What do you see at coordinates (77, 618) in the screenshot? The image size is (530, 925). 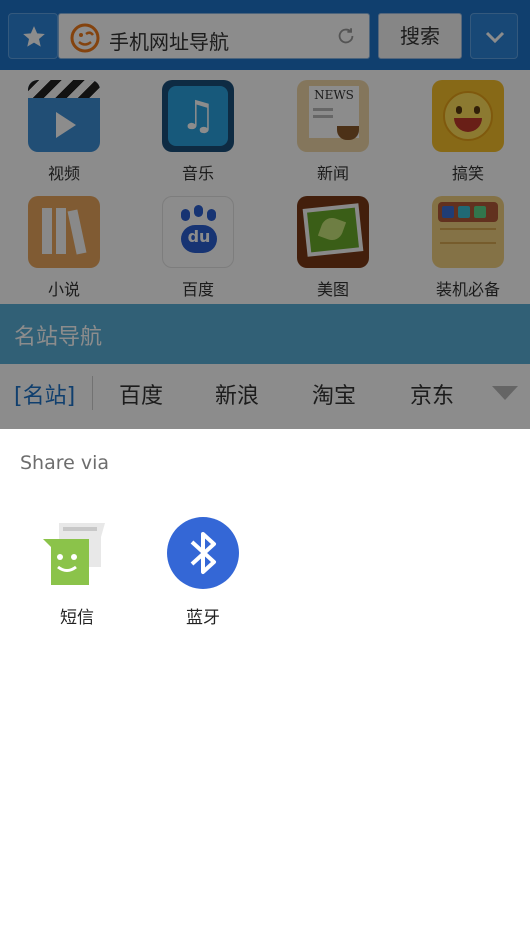 I see `share-target-label: 短信` at bounding box center [77, 618].